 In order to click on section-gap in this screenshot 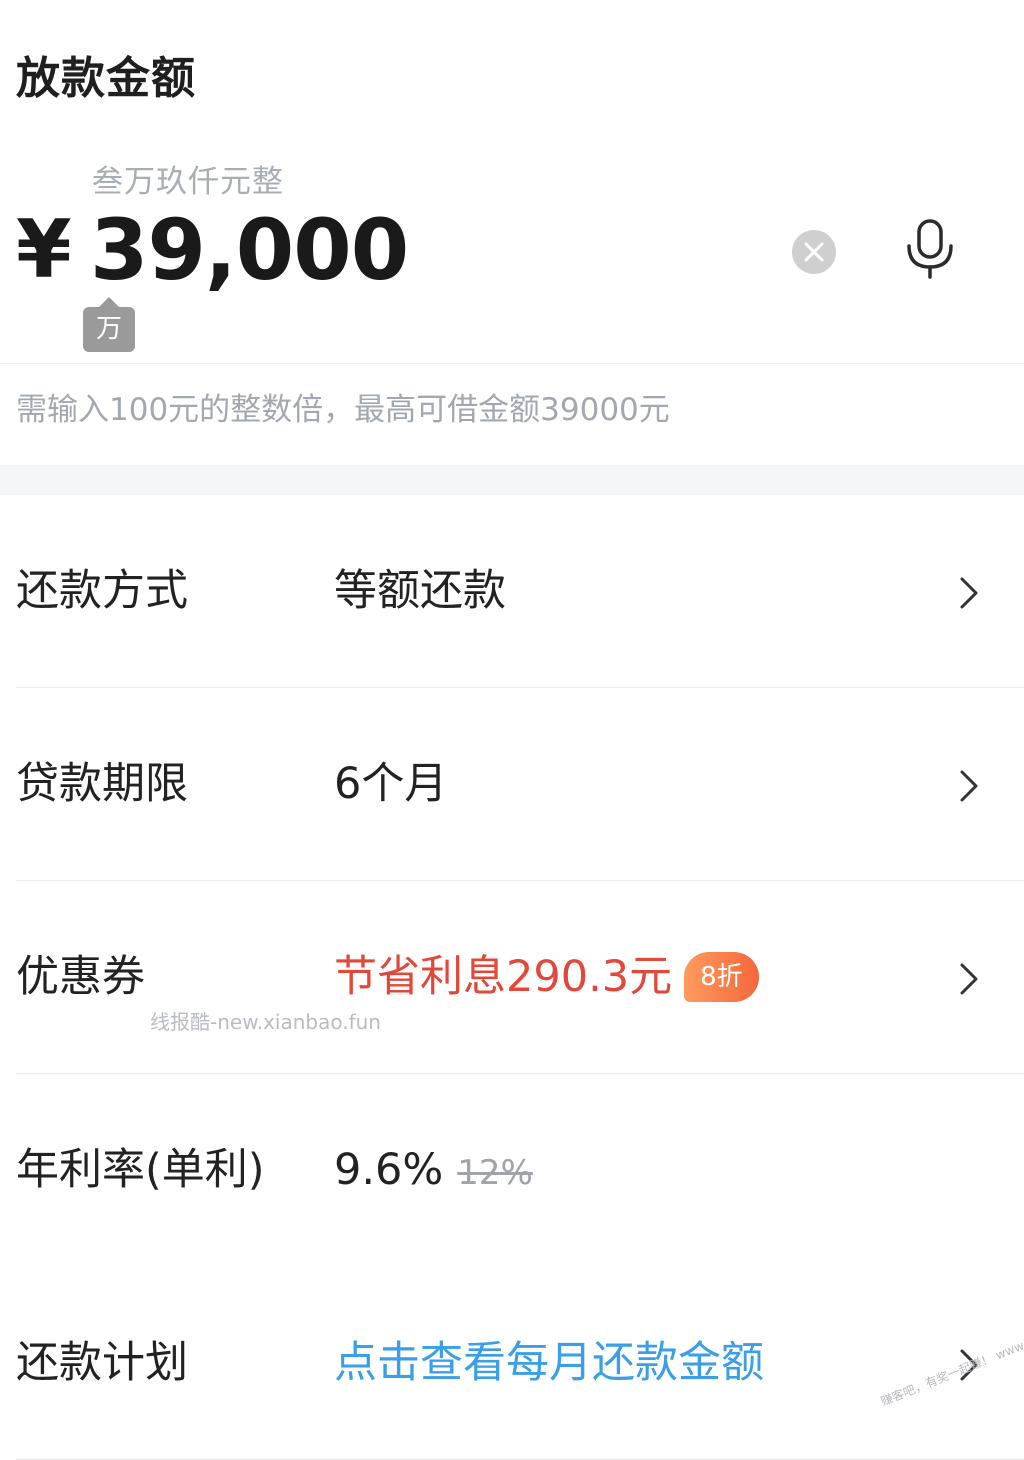, I will do `click(512, 480)`.